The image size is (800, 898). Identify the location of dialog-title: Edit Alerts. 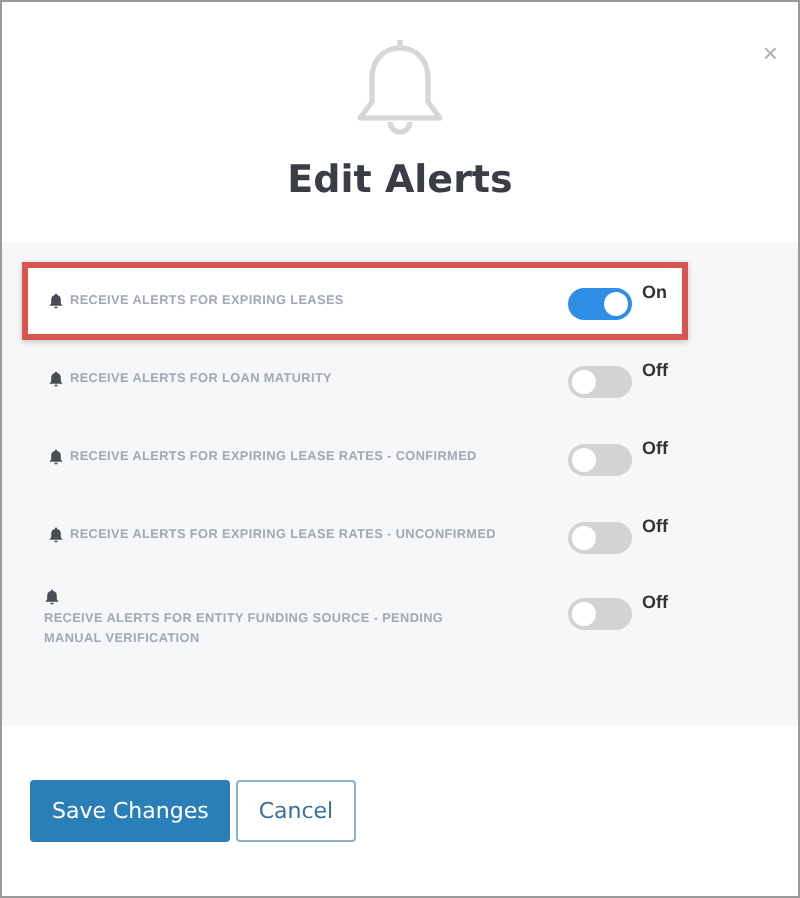
(400, 180).